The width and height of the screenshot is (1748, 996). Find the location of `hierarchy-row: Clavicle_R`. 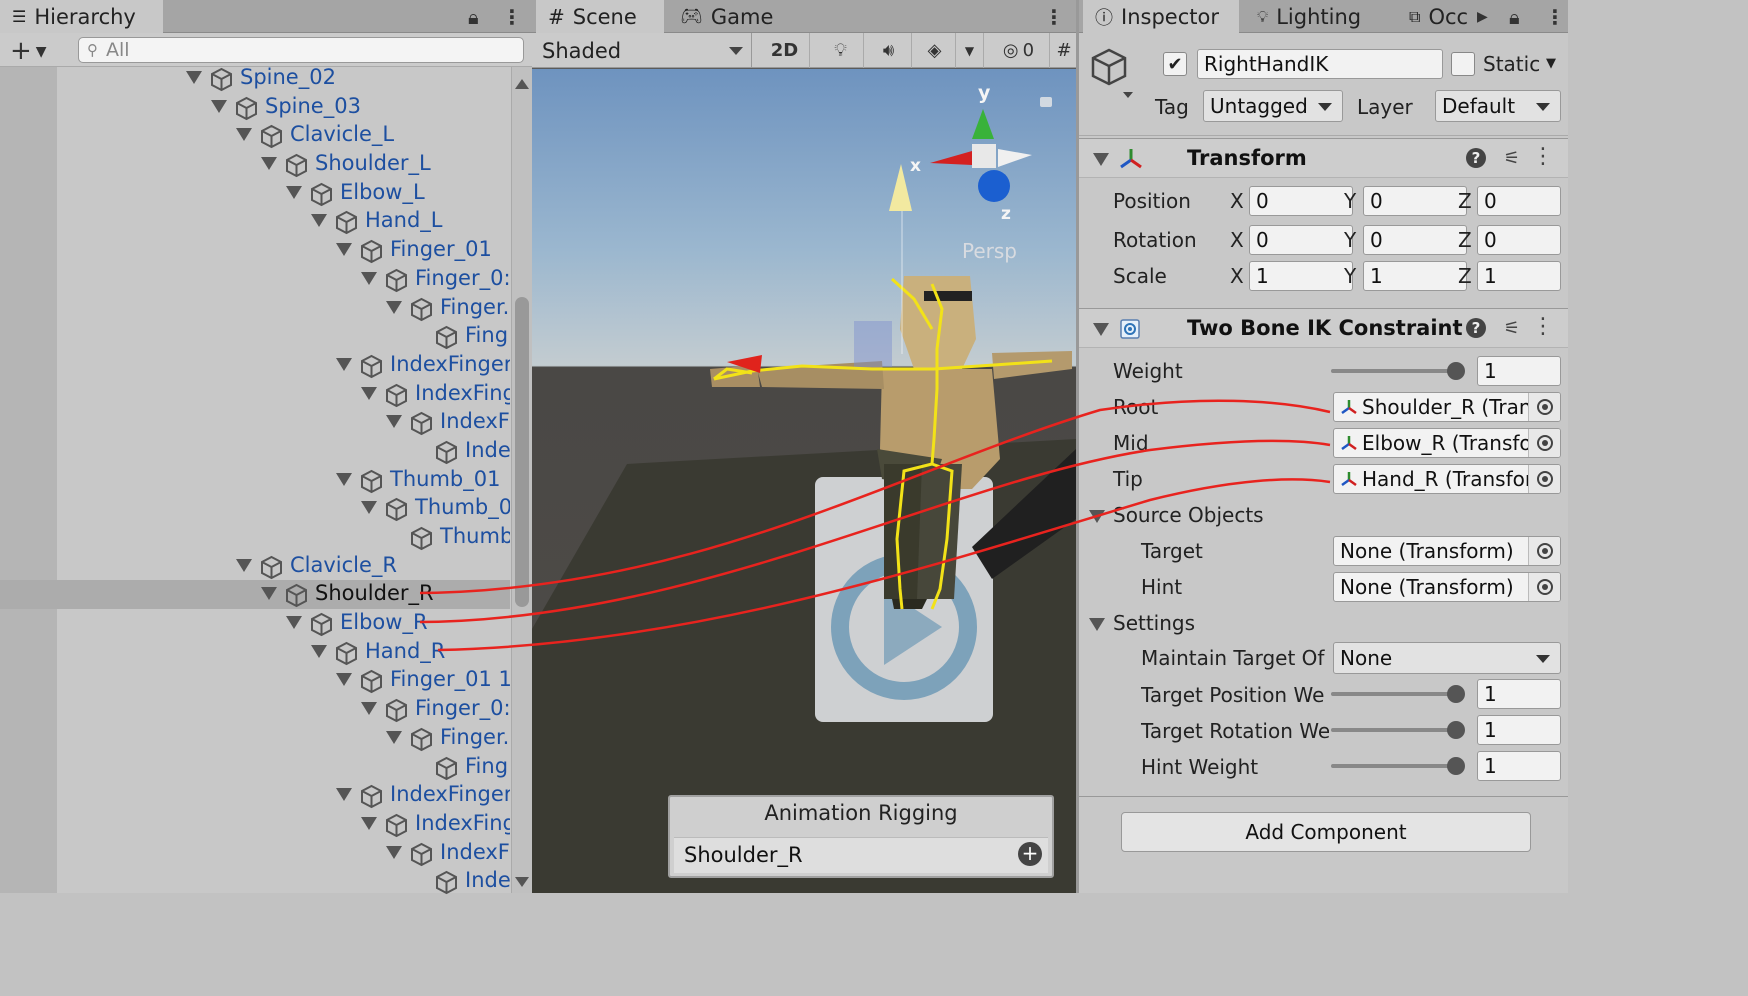

hierarchy-row: Clavicle_R is located at coordinates (255, 566).